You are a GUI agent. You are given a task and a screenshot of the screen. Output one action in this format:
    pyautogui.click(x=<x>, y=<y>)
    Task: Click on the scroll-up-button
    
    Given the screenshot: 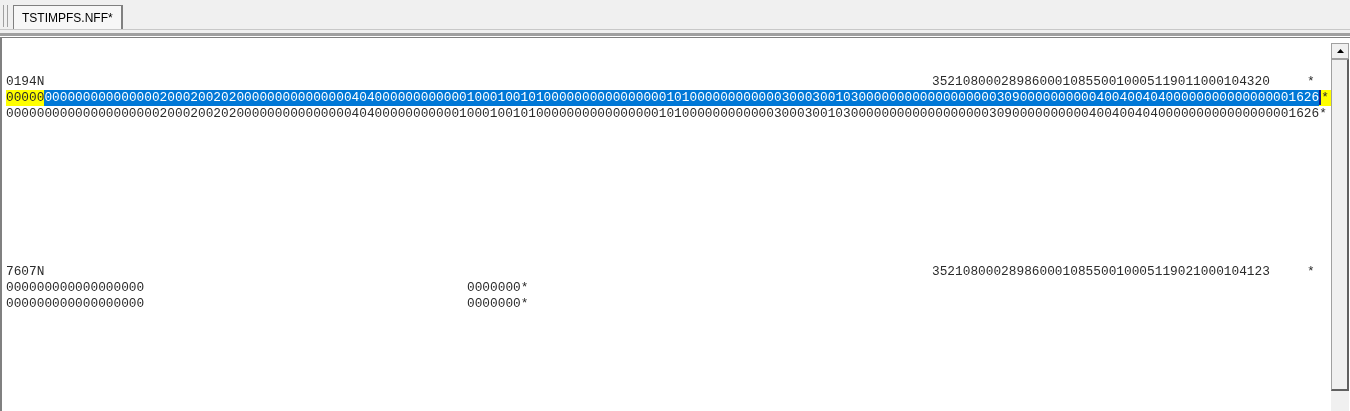 What is the action you would take?
    pyautogui.click(x=1340, y=51)
    